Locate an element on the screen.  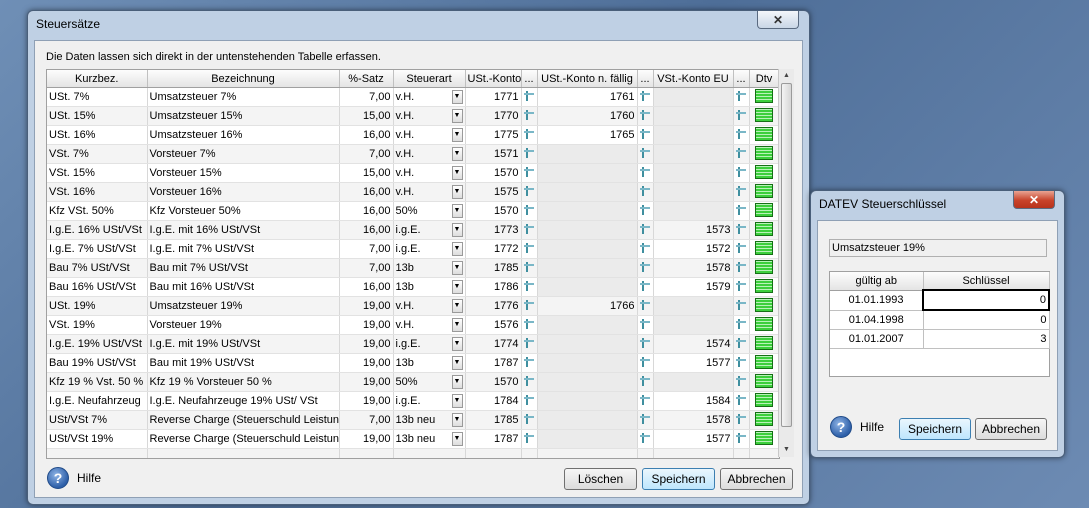
cell-satz: 7,00 is located at coordinates (366, 97).